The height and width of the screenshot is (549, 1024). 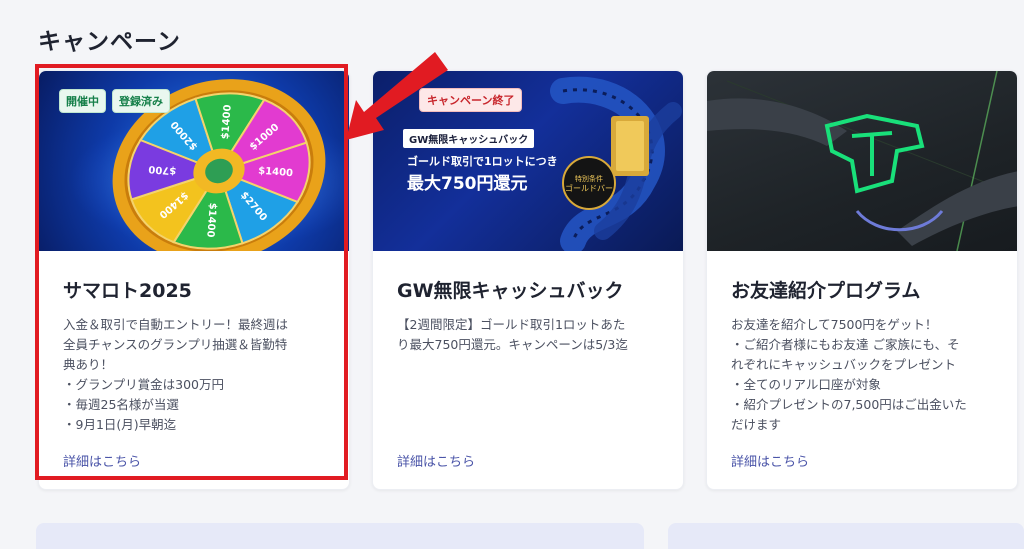 What do you see at coordinates (845, 344) in the screenshot?
I see `description-line: ・ご紹介者様にもお友達 ご家族にも、そ` at bounding box center [845, 344].